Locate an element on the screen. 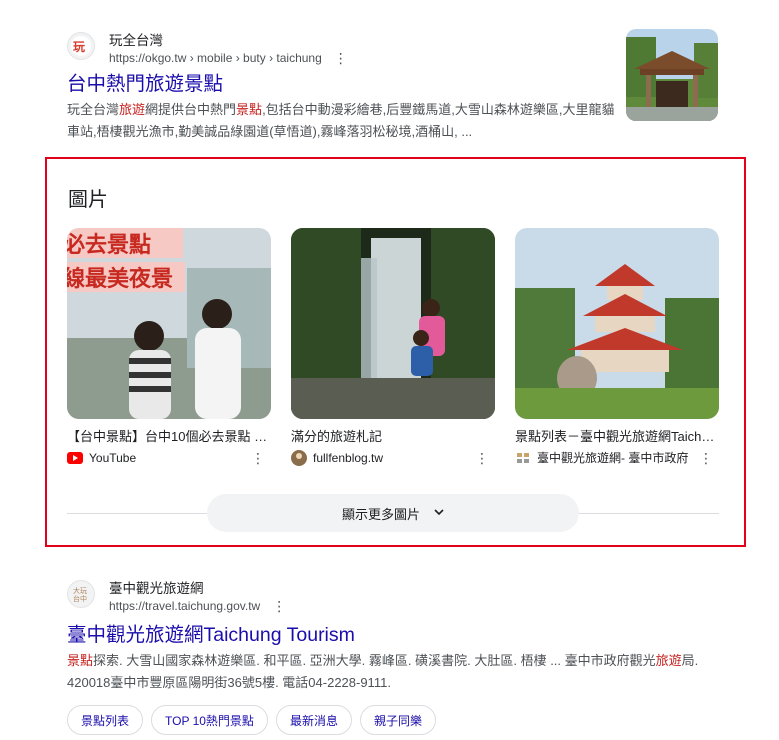  image-source: 臺中觀光旅遊網- 臺中市政府 ⋮ is located at coordinates (617, 458).